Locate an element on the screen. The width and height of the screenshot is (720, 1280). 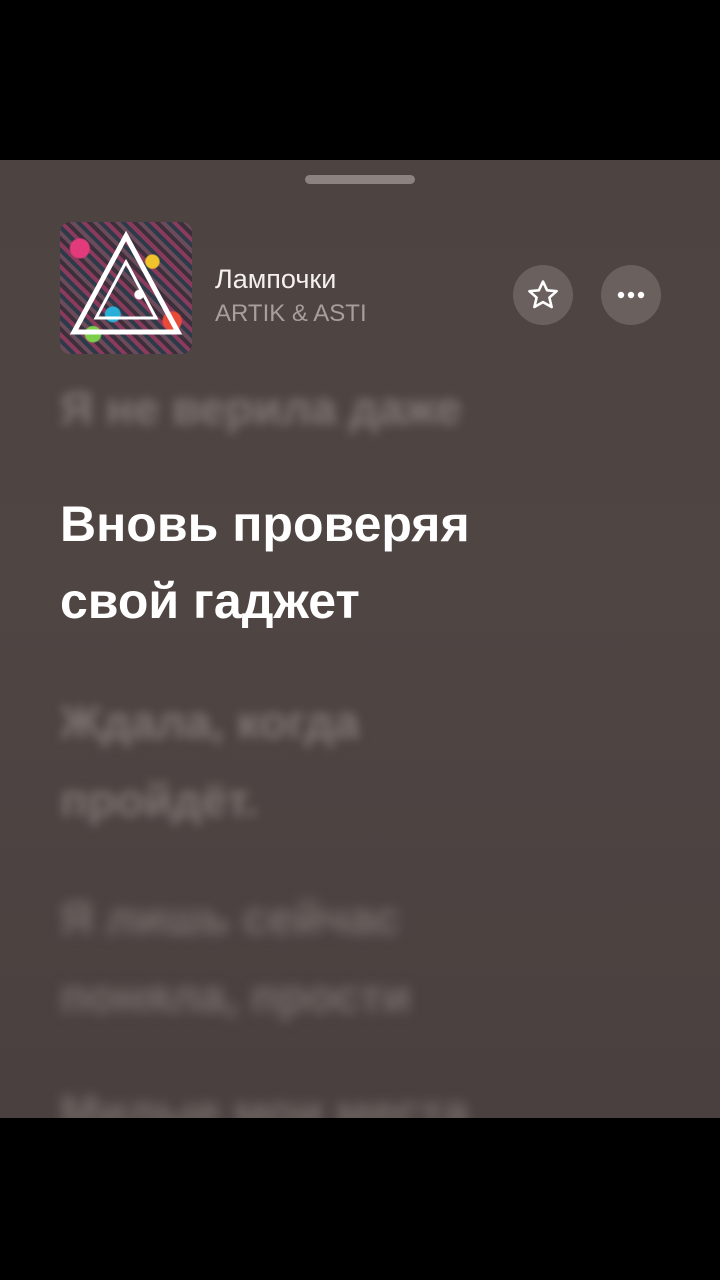
track-artist: ARTIK & ASTI is located at coordinates (291, 314).